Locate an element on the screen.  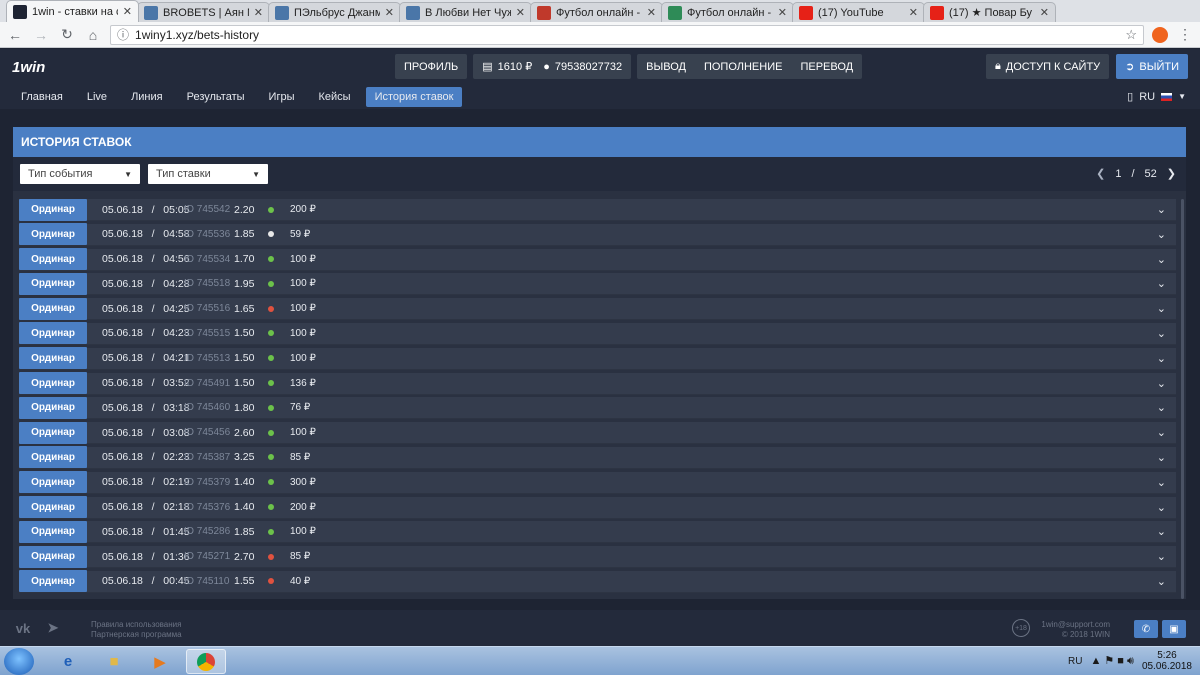
browser-tab: ПЭльбрус Джанмирз ✕ is located at coordinates (334, 12).